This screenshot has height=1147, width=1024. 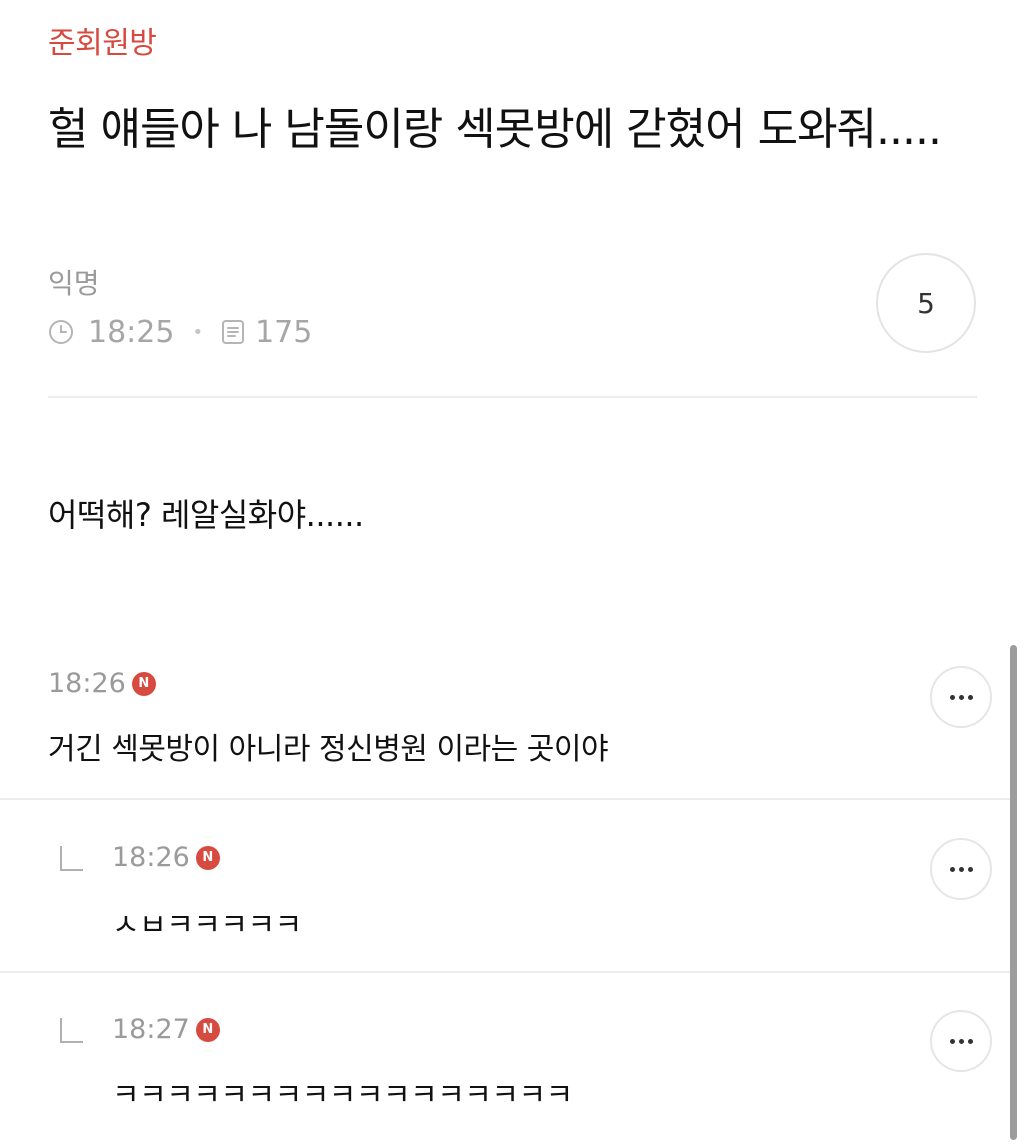 I want to click on reply-item: 18:26 N ㅅㅂㅋㅋㅋㅋㅋ, so click(x=505, y=904).